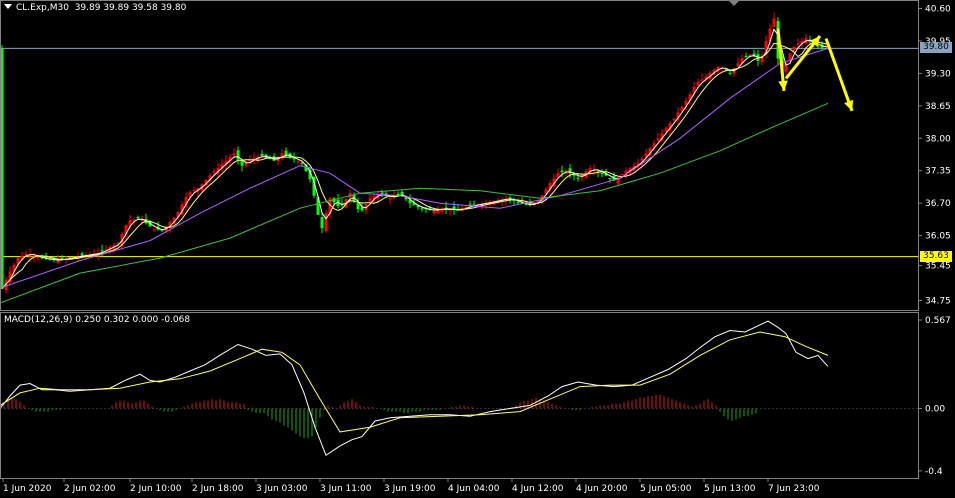  What do you see at coordinates (938, 302) in the screenshot?
I see `price-ytick-label: 34.75` at bounding box center [938, 302].